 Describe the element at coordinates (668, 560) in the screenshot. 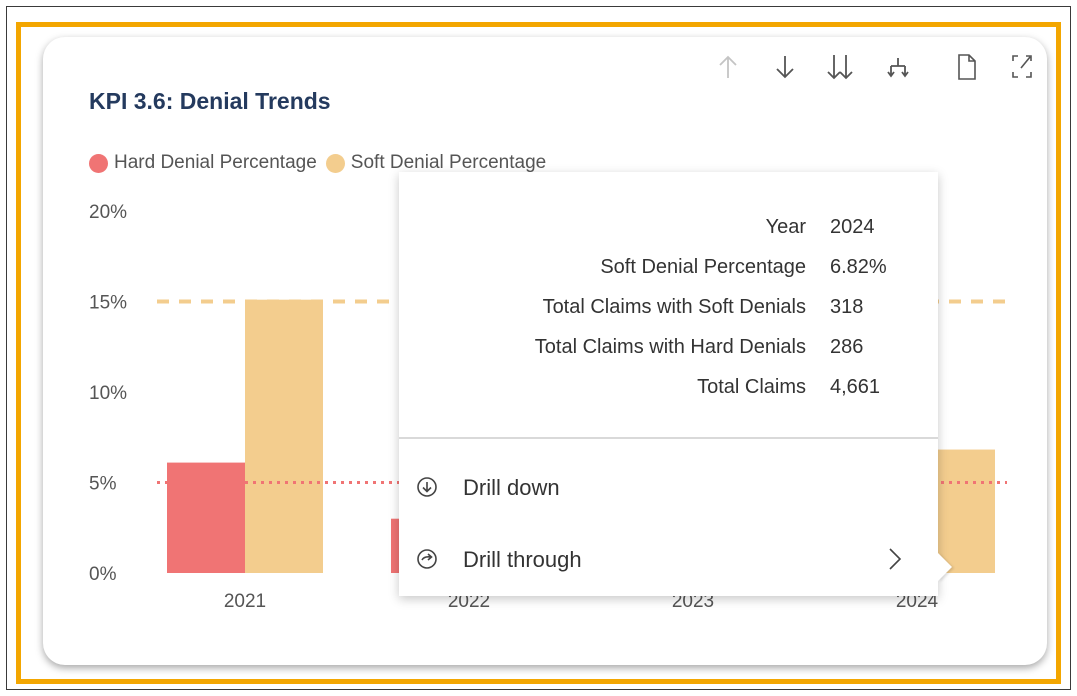

I see `drill-through-menu-item: Drill through` at that location.